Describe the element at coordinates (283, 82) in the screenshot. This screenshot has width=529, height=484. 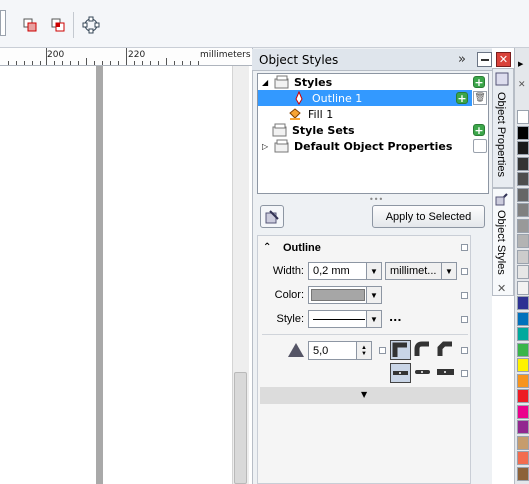
I see `styles-folder-icon` at that location.